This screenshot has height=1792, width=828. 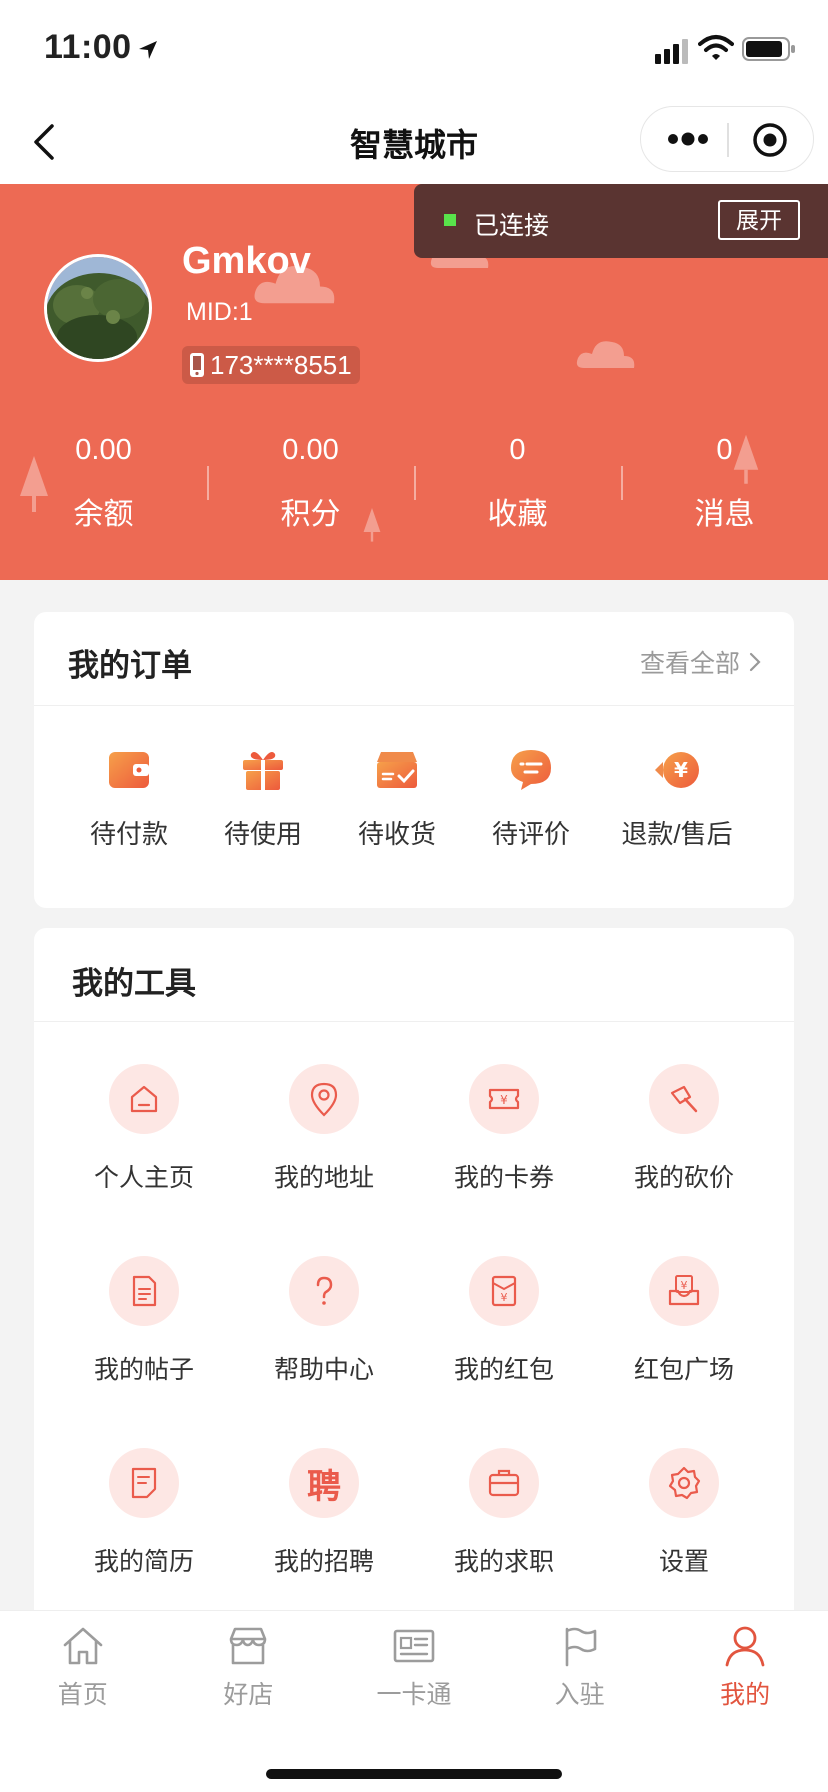 What do you see at coordinates (683, 1178) in the screenshot?
I see `tool-label: 我的砍价` at bounding box center [683, 1178].